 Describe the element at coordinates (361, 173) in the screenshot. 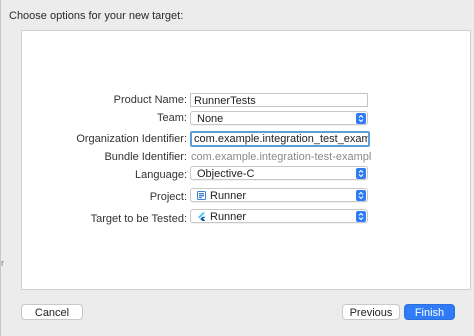

I see `language-popup-chevron-icon` at that location.